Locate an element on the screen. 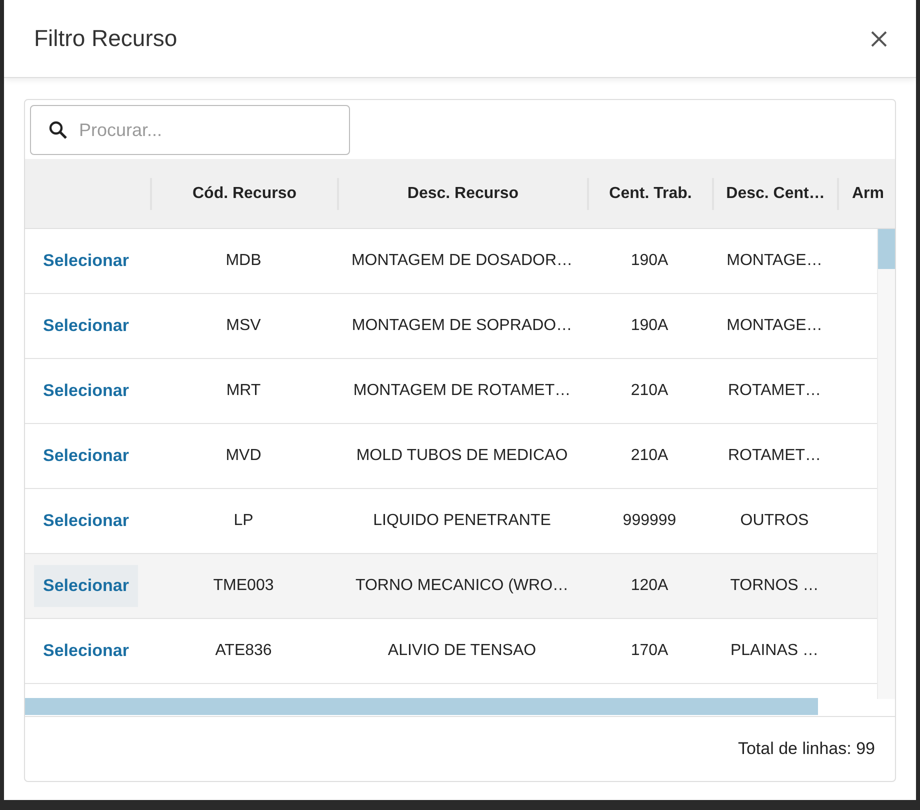  table-cell-text: LIQUIDO PENETRANTE is located at coordinates (462, 521).